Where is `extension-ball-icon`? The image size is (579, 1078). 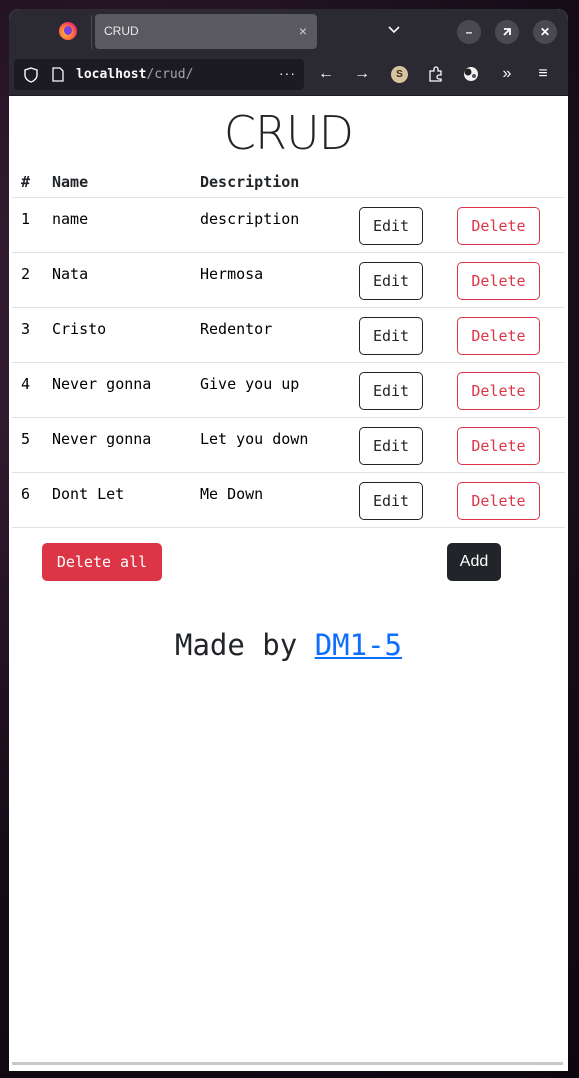
extension-ball-icon is located at coordinates (471, 74).